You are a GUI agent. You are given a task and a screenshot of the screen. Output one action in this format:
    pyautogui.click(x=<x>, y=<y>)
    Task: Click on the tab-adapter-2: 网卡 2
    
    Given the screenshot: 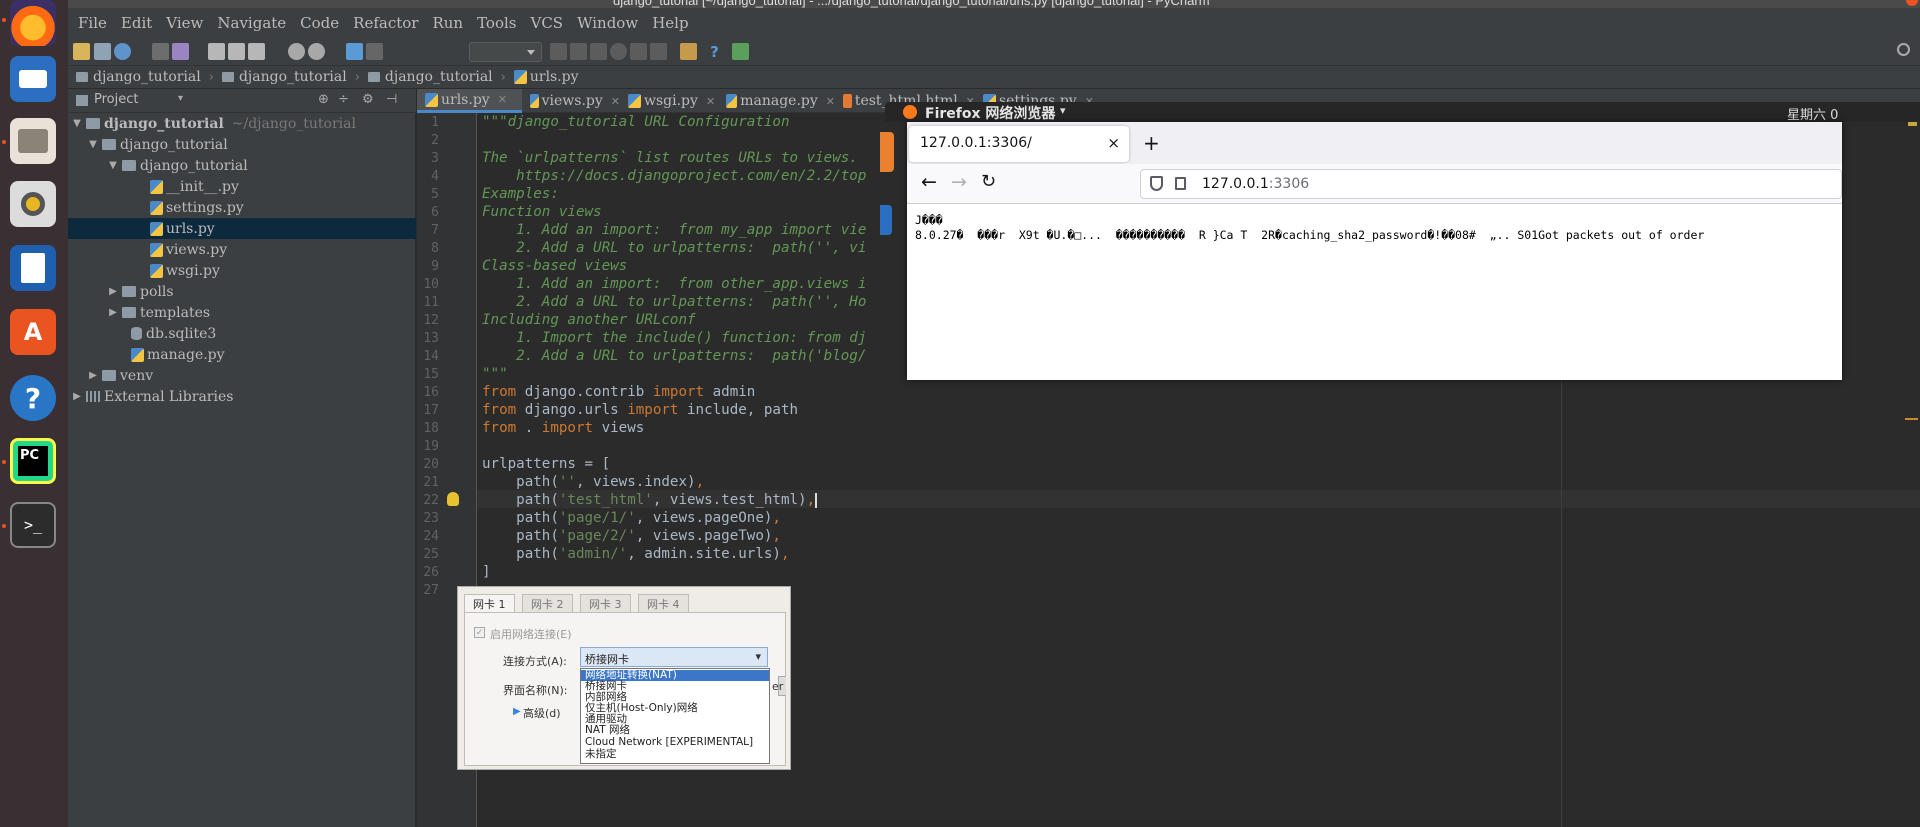 What is the action you would take?
    pyautogui.click(x=547, y=603)
    